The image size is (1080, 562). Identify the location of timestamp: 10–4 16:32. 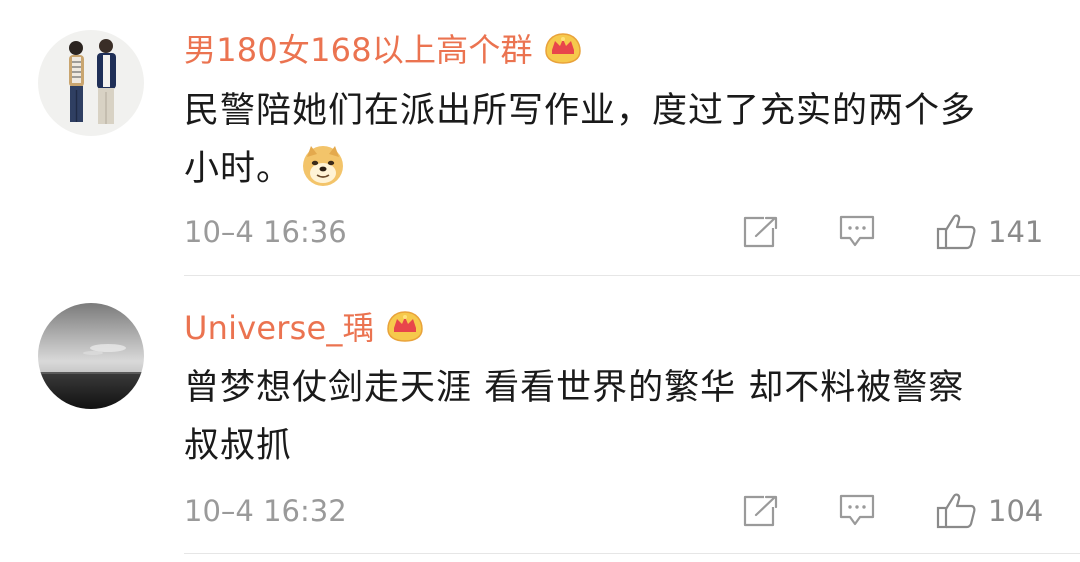
(265, 511).